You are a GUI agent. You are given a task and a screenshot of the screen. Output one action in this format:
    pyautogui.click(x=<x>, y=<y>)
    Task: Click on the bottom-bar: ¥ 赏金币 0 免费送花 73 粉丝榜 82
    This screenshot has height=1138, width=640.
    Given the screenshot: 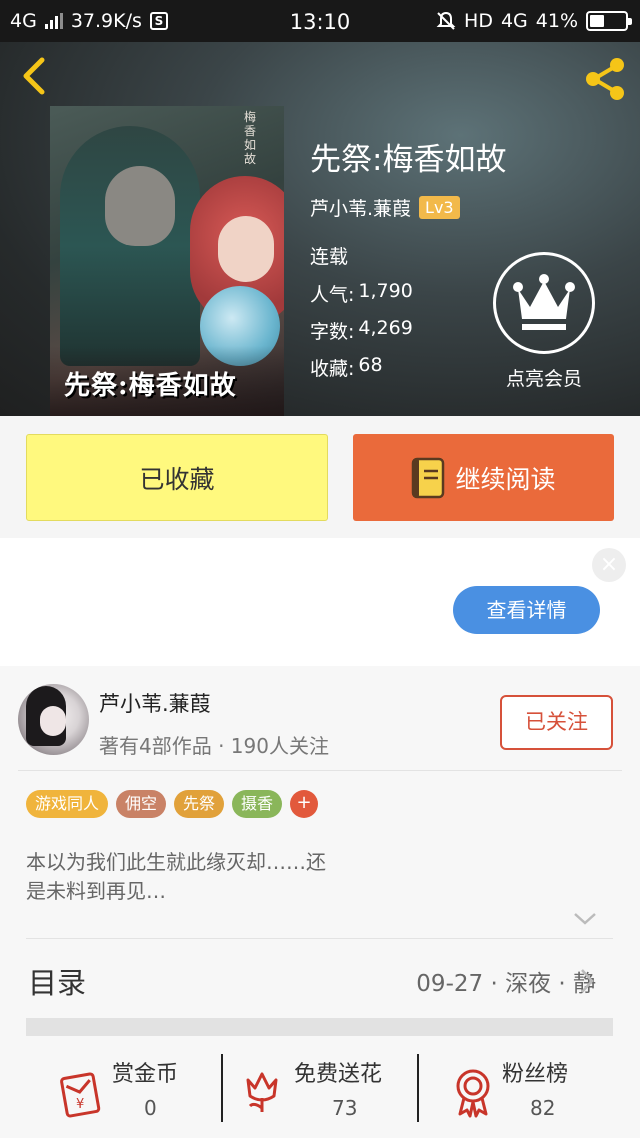 What is the action you would take?
    pyautogui.click(x=320, y=1093)
    